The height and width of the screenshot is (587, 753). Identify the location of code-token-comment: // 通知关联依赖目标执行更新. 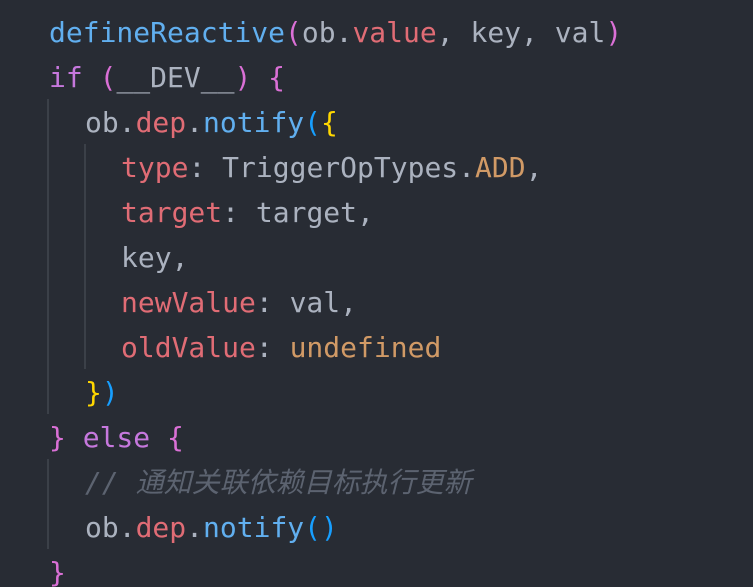
(278, 482).